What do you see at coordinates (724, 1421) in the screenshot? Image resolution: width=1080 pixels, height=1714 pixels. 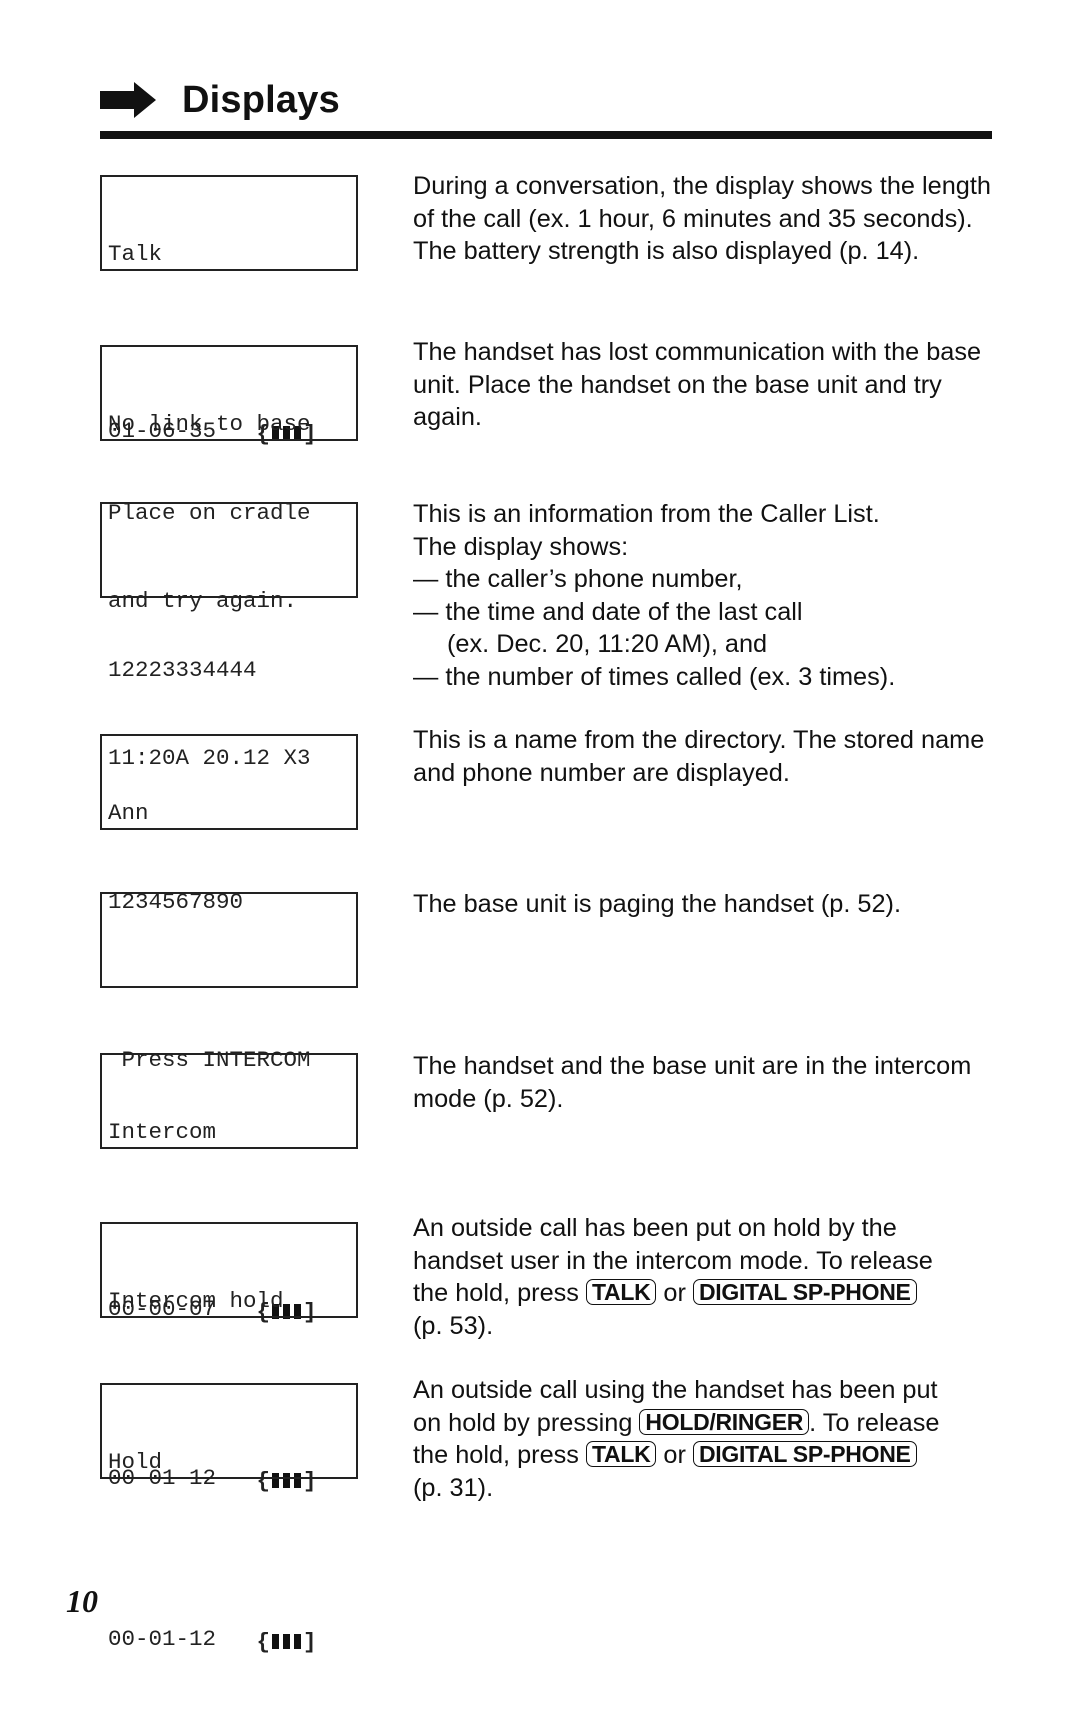 I see `hold-ringer-key-label: HOLD/RINGER` at bounding box center [724, 1421].